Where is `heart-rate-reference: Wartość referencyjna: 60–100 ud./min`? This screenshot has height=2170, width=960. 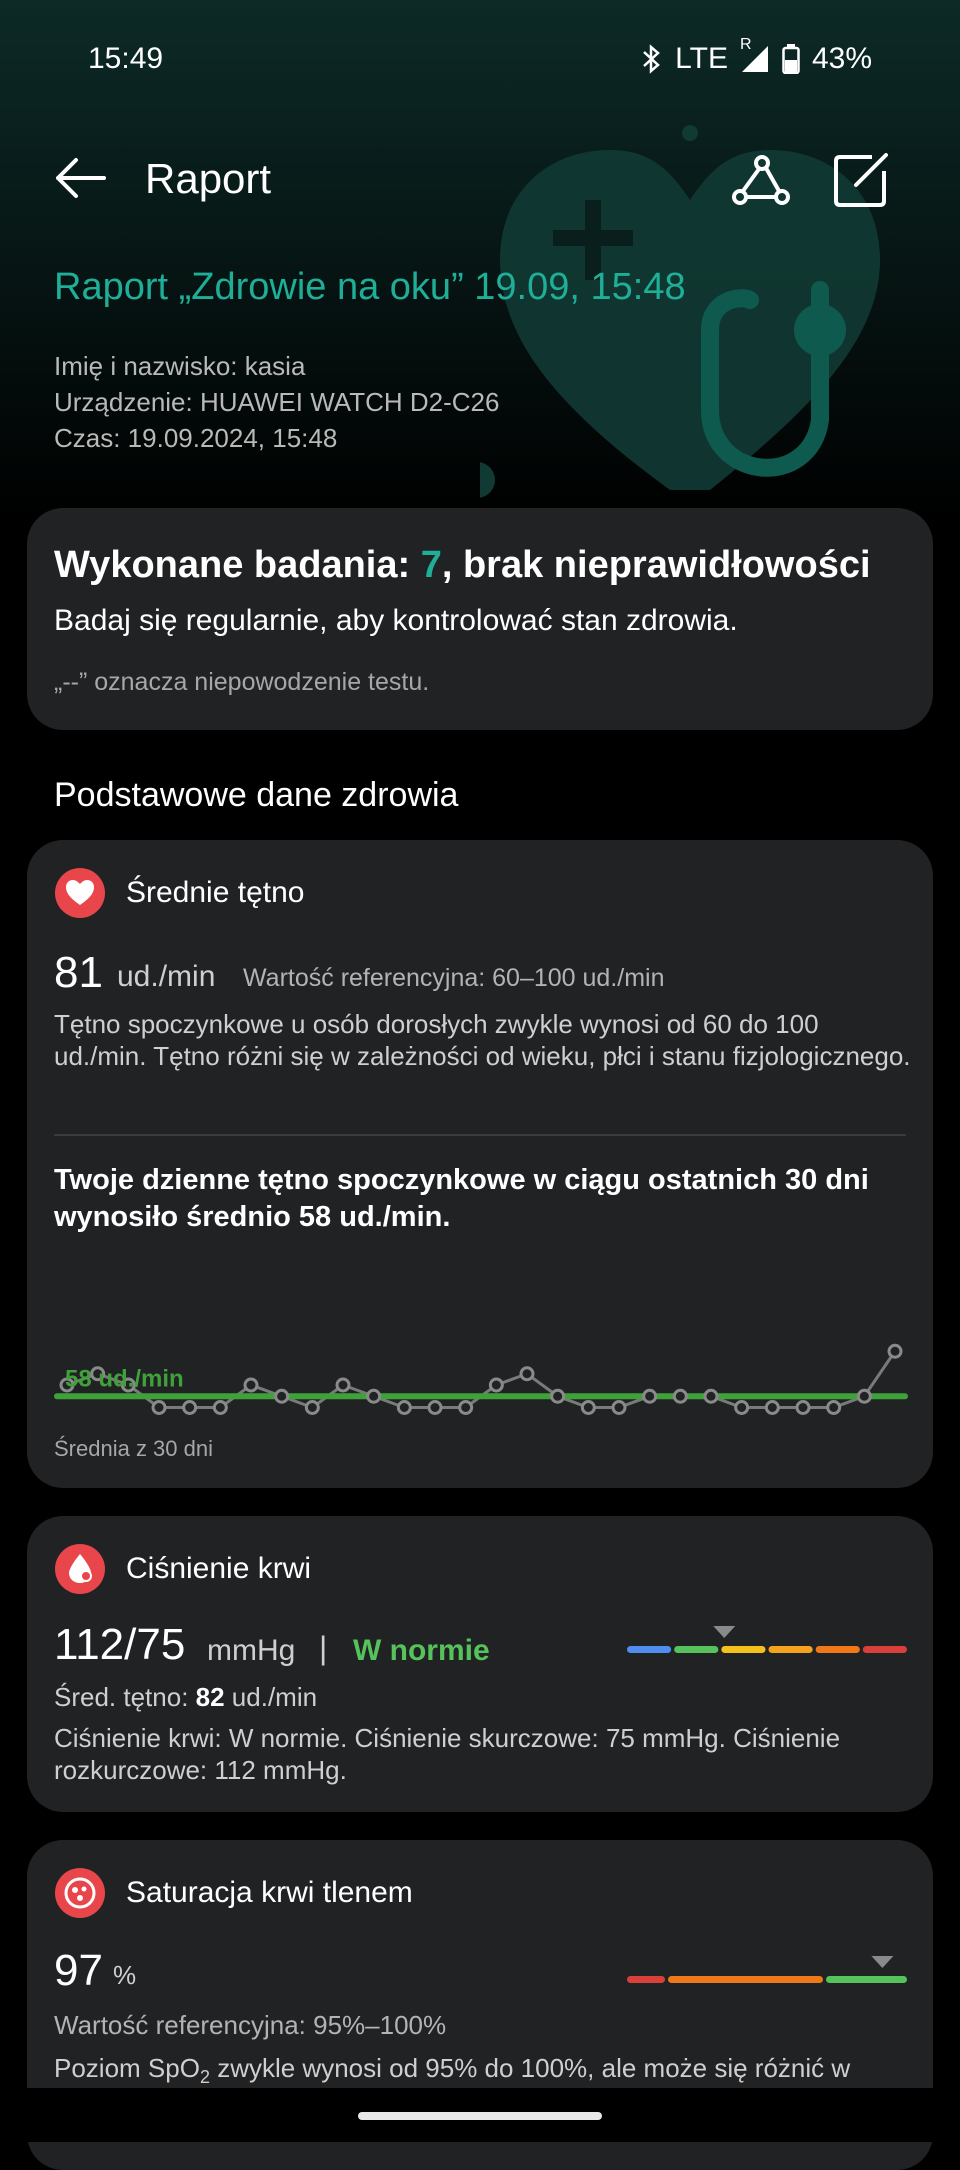
heart-rate-reference: Wartość referencyjna: 60–100 ud./min is located at coordinates (454, 978).